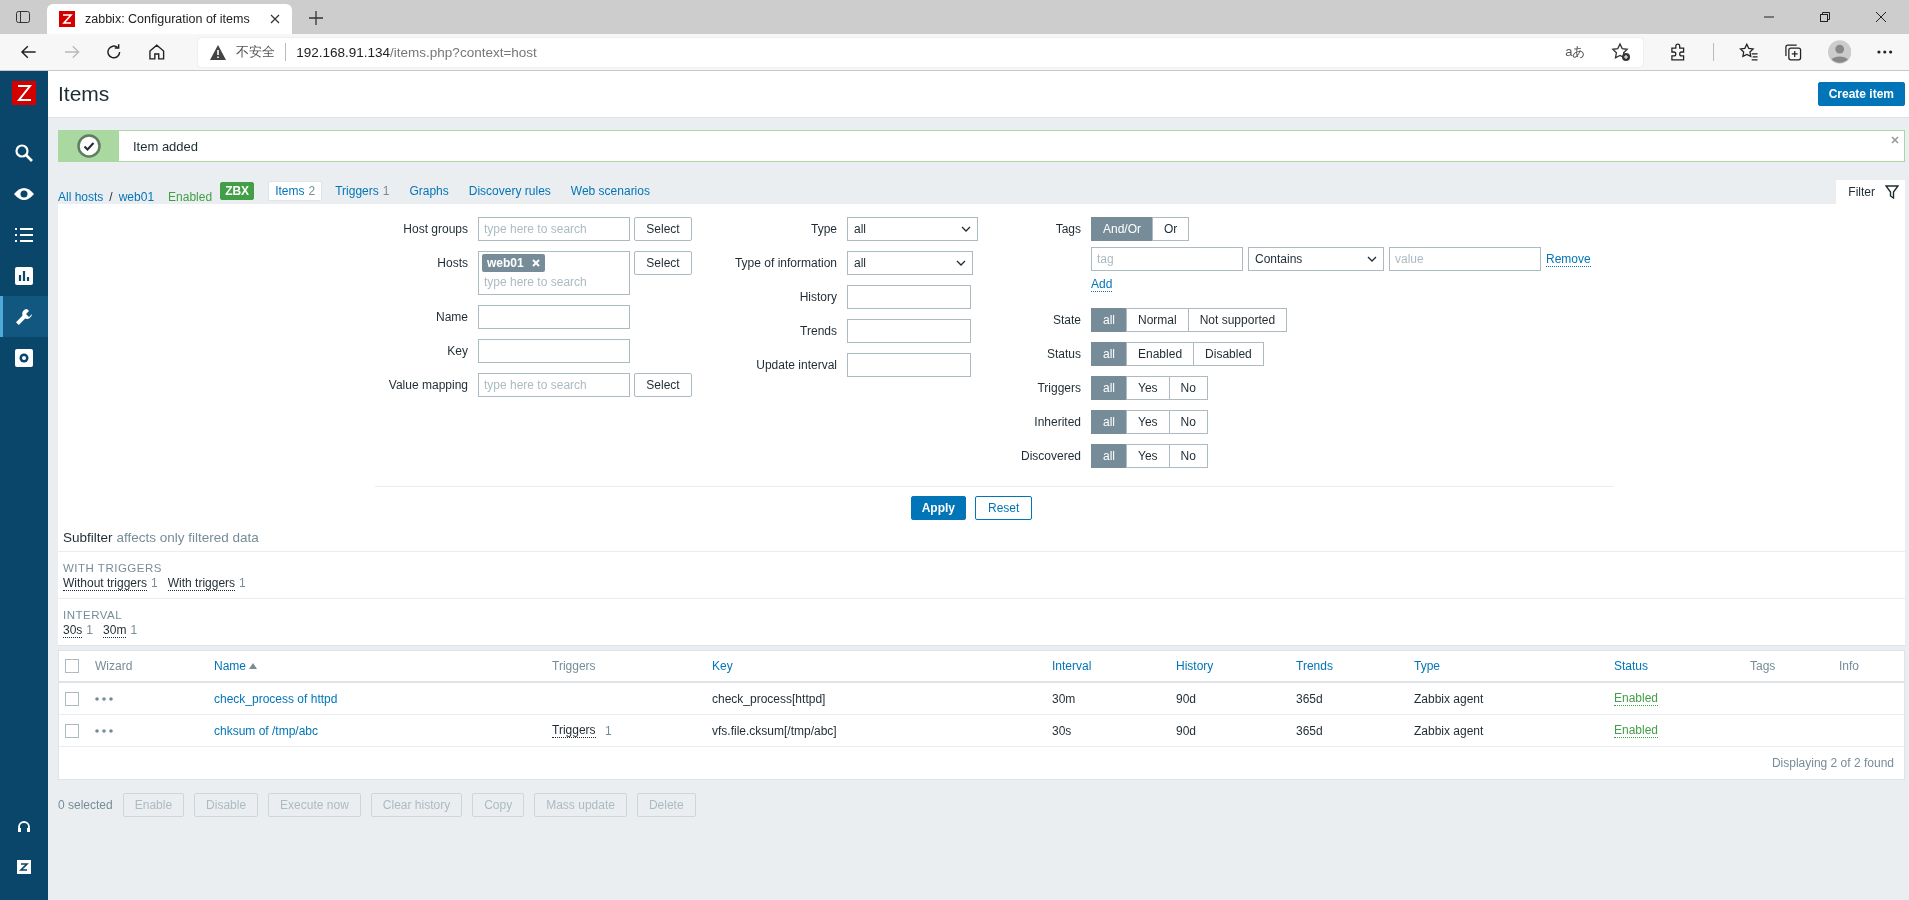  What do you see at coordinates (535, 263) in the screenshot?
I see `remove-icon` at bounding box center [535, 263].